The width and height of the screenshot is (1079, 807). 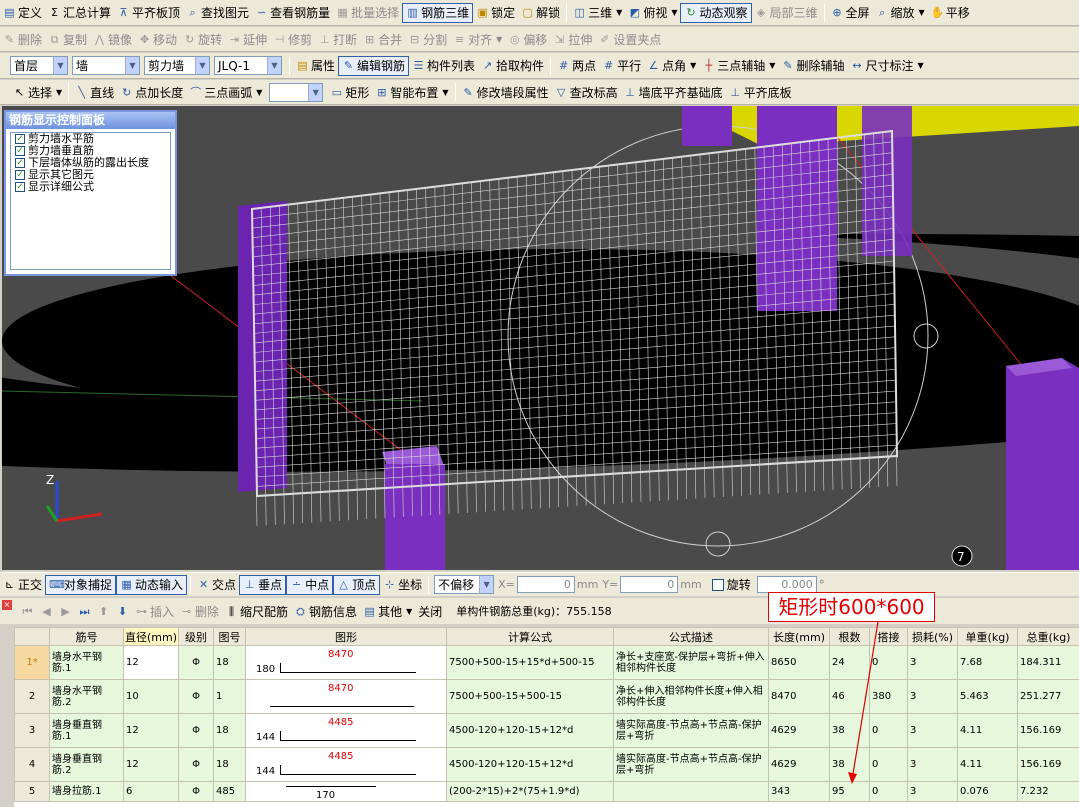 I want to click on point-length-button: ↻ 点加长度, so click(x=151, y=92).